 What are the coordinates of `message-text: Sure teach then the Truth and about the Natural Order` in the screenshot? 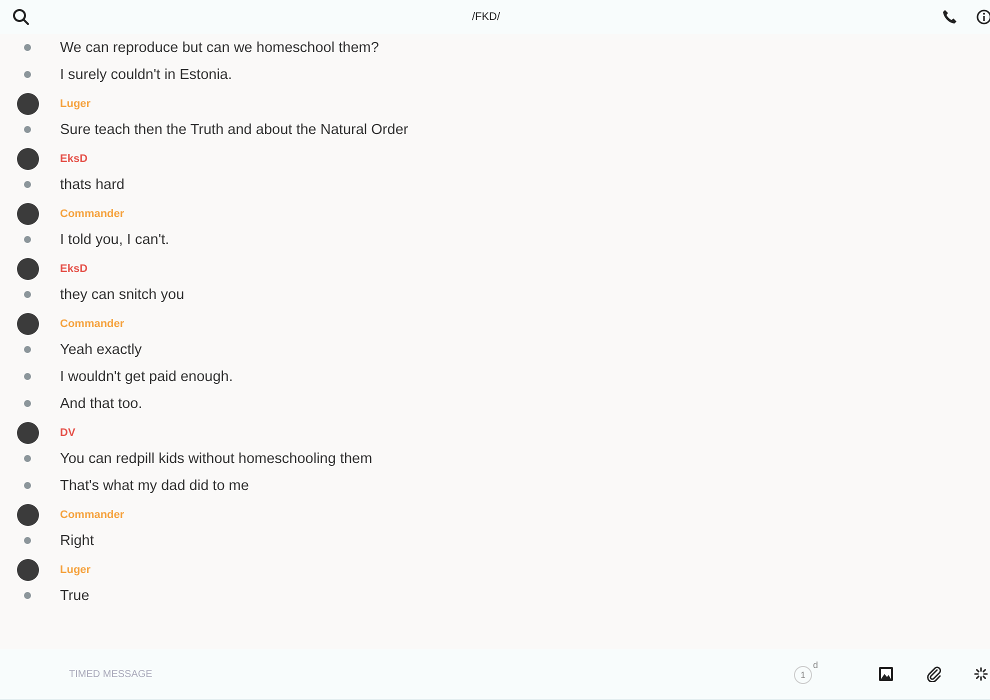 It's located at (234, 130).